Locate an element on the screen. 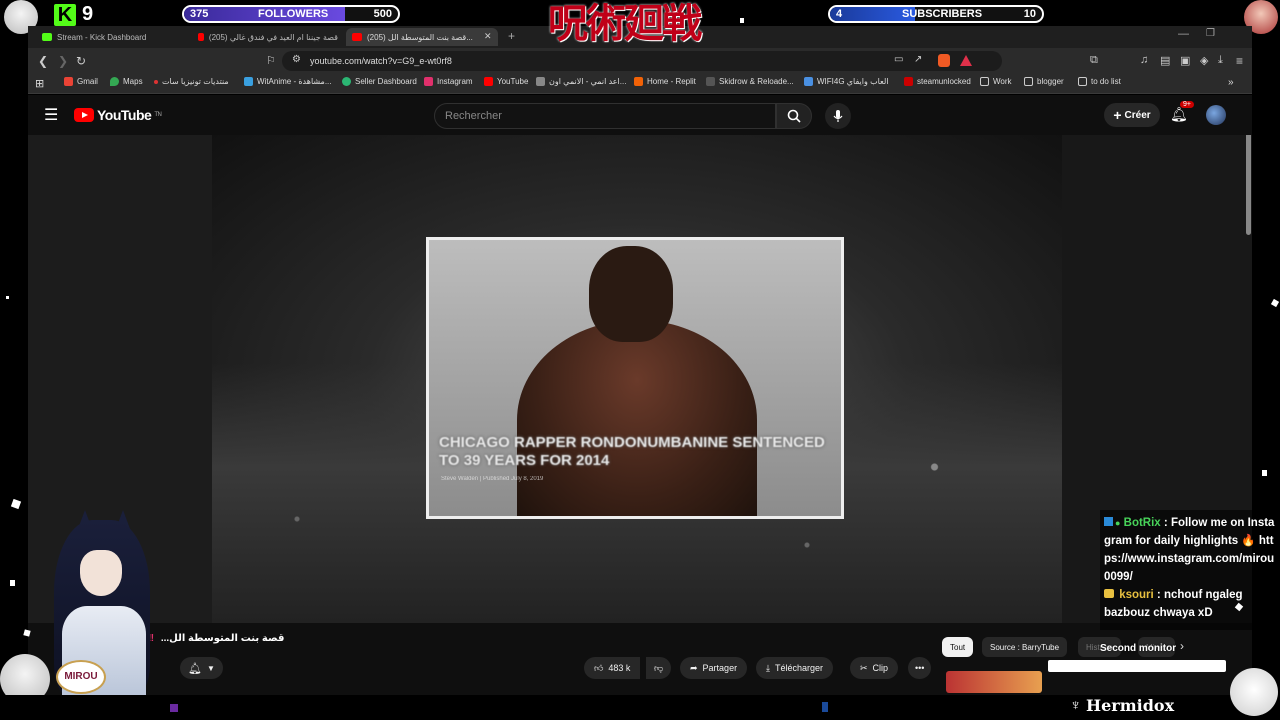  hermidox-brand: Hermidox is located at coordinates (1130, 705).